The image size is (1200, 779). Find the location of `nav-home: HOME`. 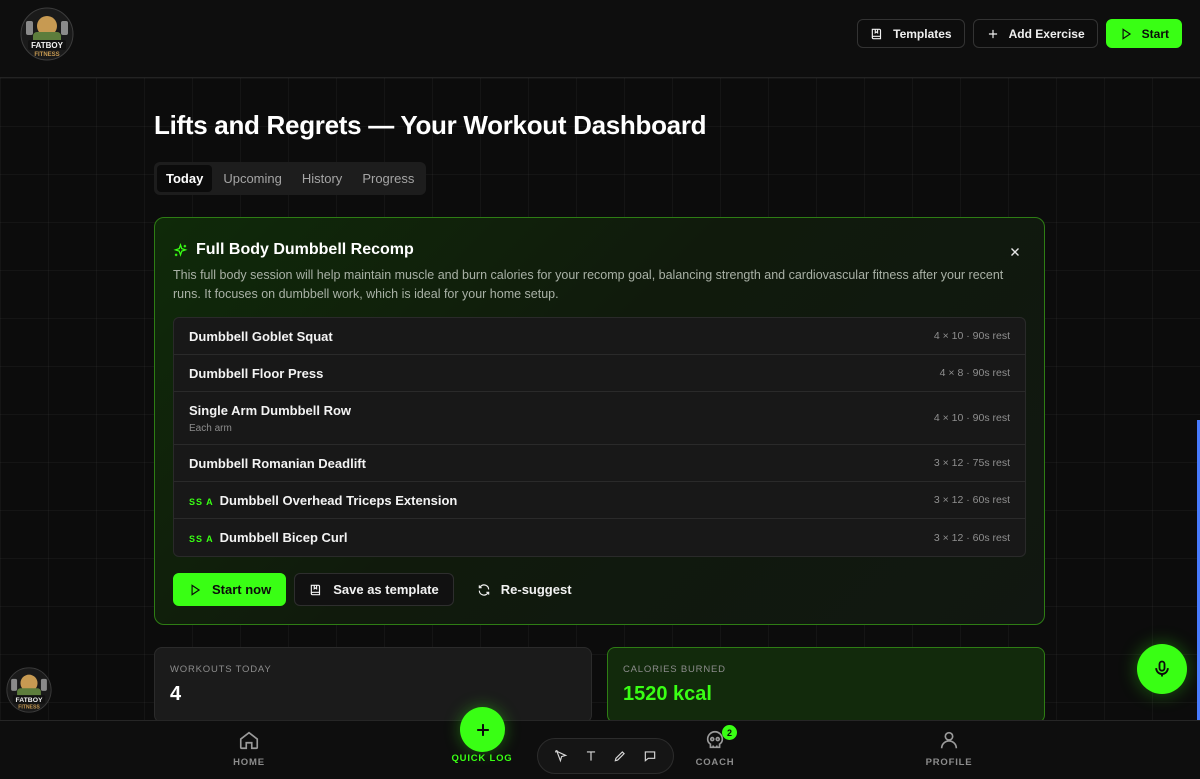

nav-home: HOME is located at coordinates (249, 748).